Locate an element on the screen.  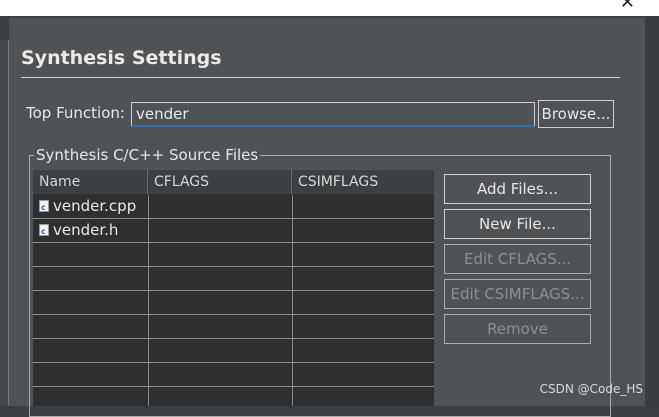
file-name: vender.cpp is located at coordinates (95, 206).